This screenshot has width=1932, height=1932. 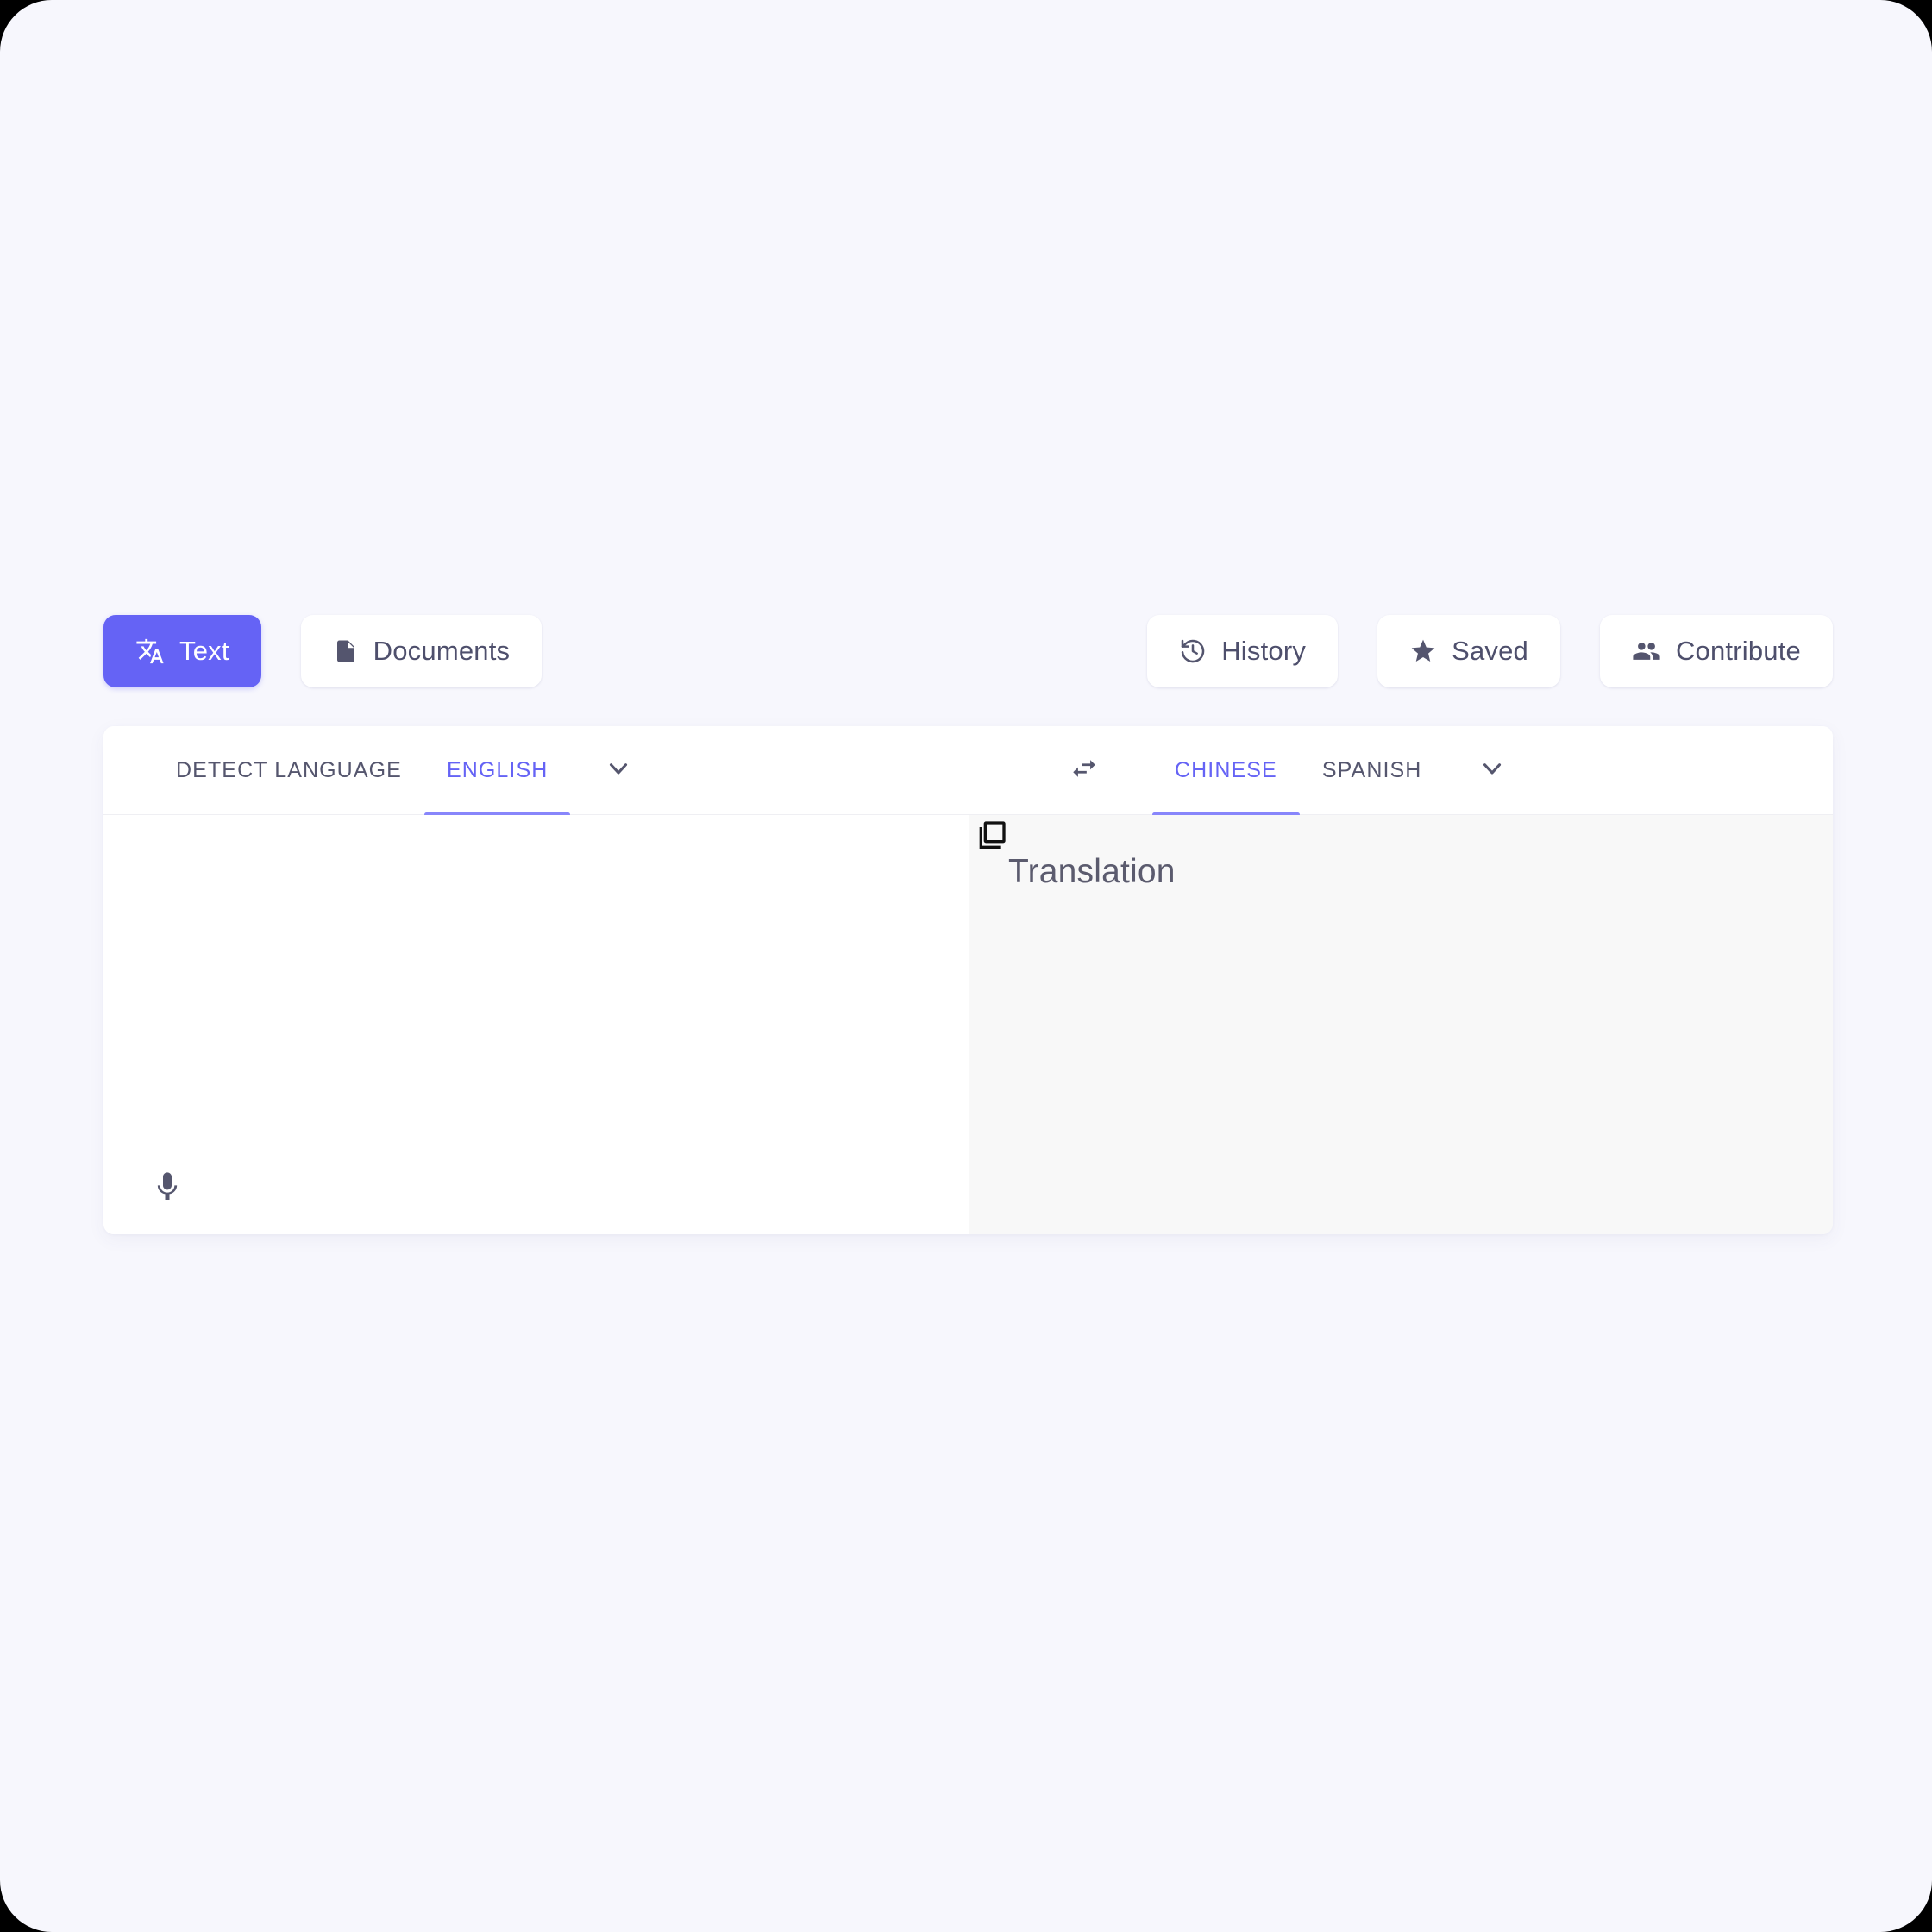 What do you see at coordinates (538, 994) in the screenshot?
I see `source-text-input` at bounding box center [538, 994].